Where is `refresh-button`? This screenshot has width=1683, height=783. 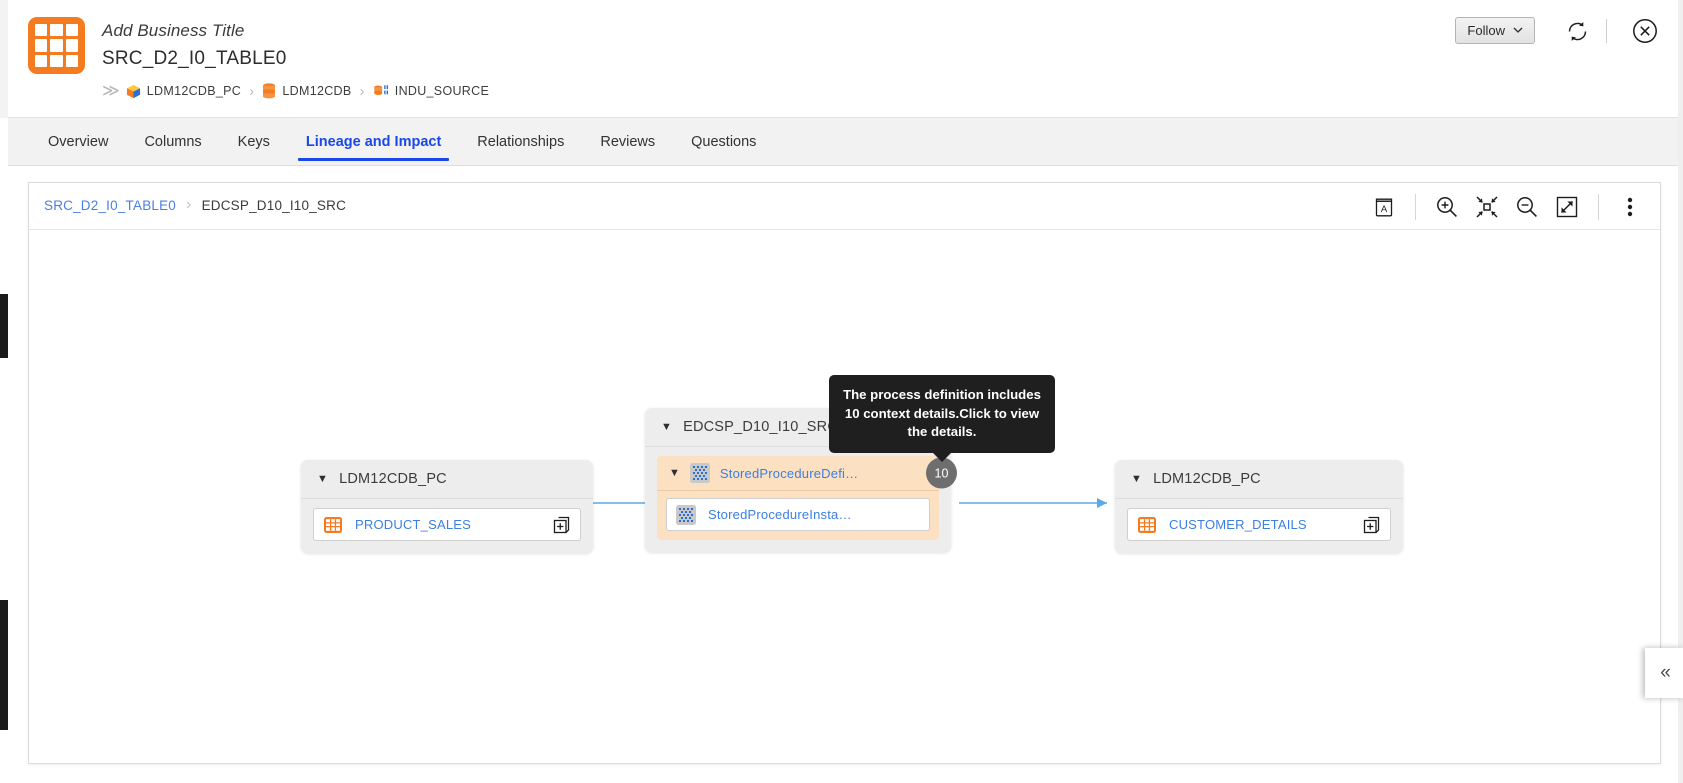
refresh-button is located at coordinates (1577, 31).